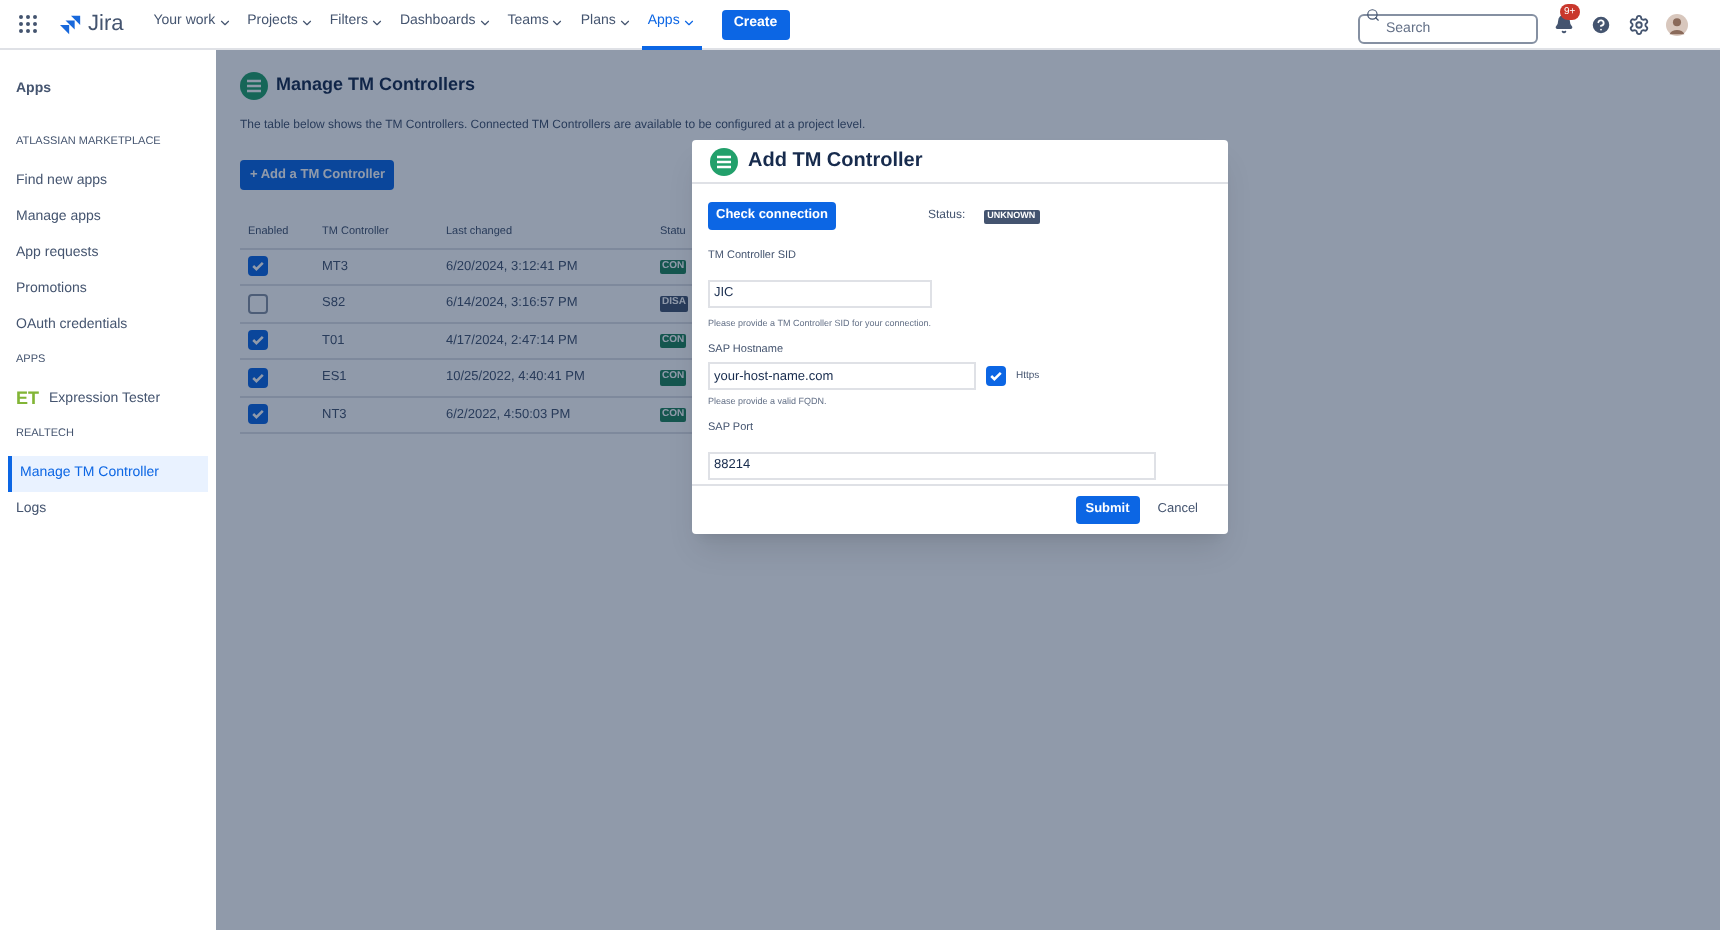 This screenshot has width=1720, height=930. What do you see at coordinates (376, 85) in the screenshot?
I see `page-title: Manage TM Controllers` at bounding box center [376, 85].